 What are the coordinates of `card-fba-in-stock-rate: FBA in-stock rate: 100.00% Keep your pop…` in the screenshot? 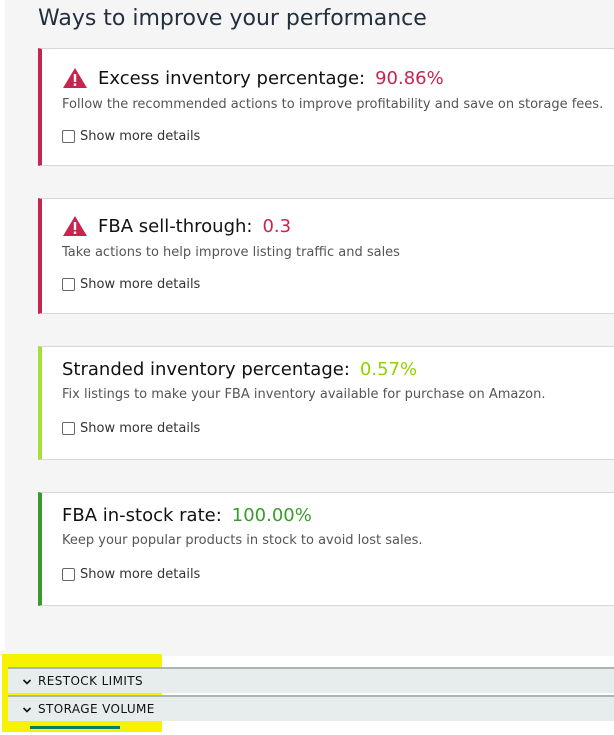 It's located at (326, 549).